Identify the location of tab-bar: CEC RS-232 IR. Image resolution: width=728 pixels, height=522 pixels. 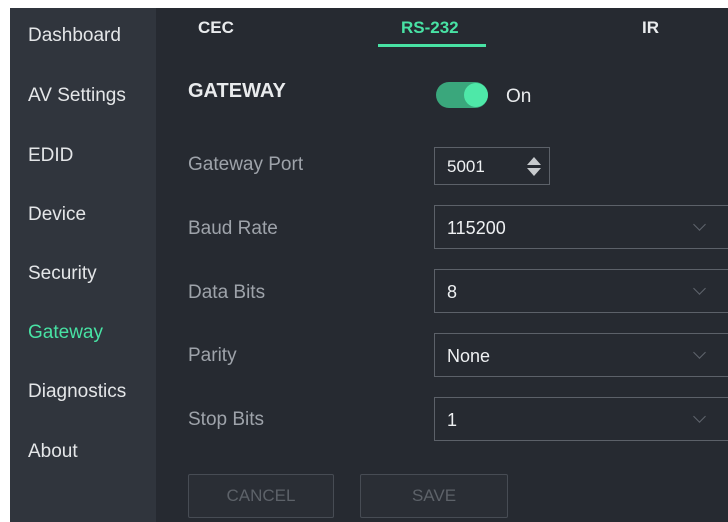
(442, 28).